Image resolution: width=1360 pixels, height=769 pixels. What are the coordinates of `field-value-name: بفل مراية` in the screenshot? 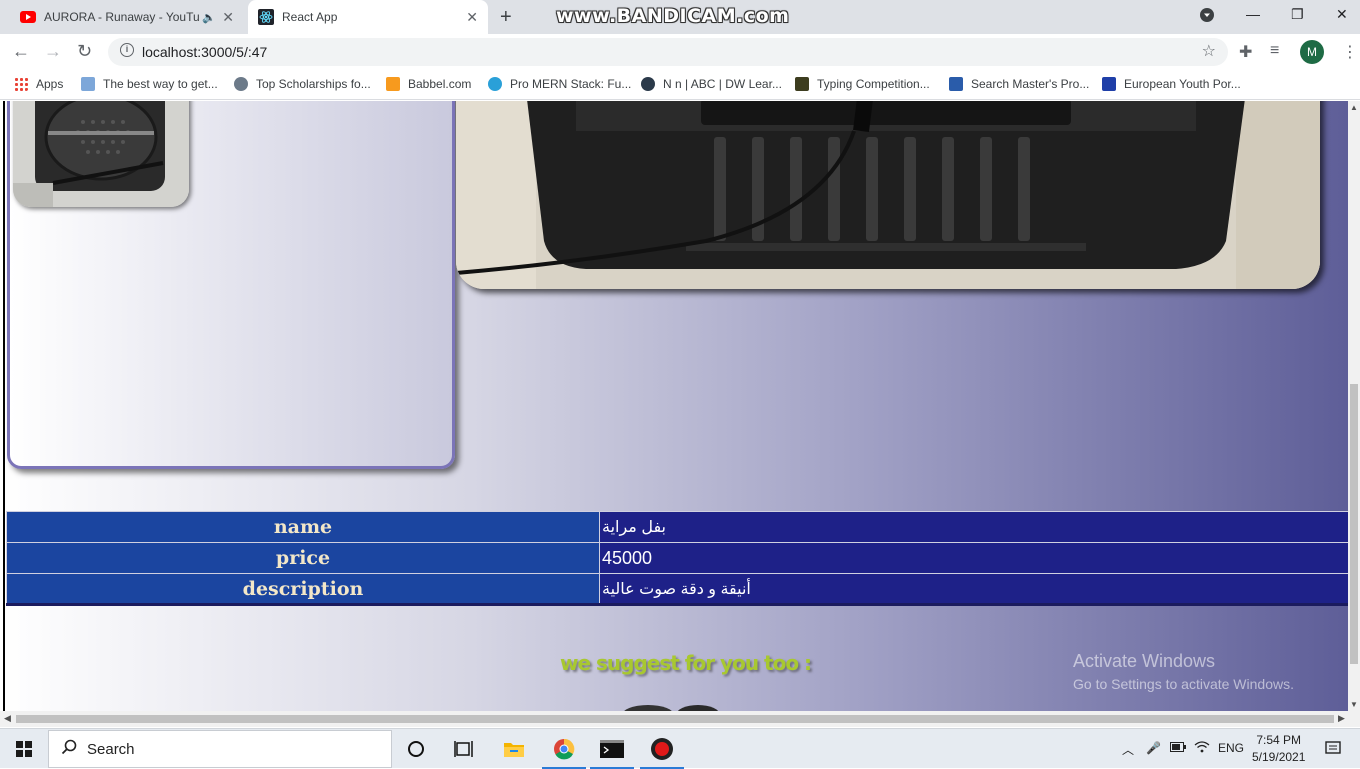 It's located at (973, 527).